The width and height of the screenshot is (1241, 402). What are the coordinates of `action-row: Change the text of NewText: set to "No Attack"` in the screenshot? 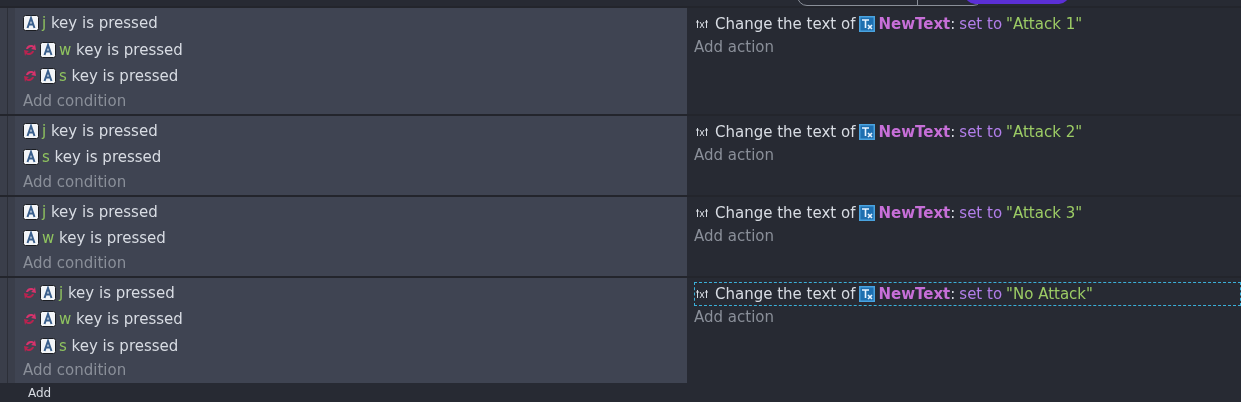 It's located at (967, 293).